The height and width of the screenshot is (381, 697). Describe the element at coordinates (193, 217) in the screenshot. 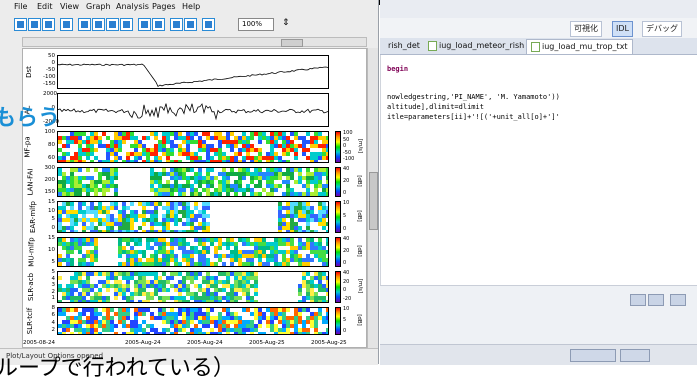

I see `plot-panel-ear-mlfp` at that location.